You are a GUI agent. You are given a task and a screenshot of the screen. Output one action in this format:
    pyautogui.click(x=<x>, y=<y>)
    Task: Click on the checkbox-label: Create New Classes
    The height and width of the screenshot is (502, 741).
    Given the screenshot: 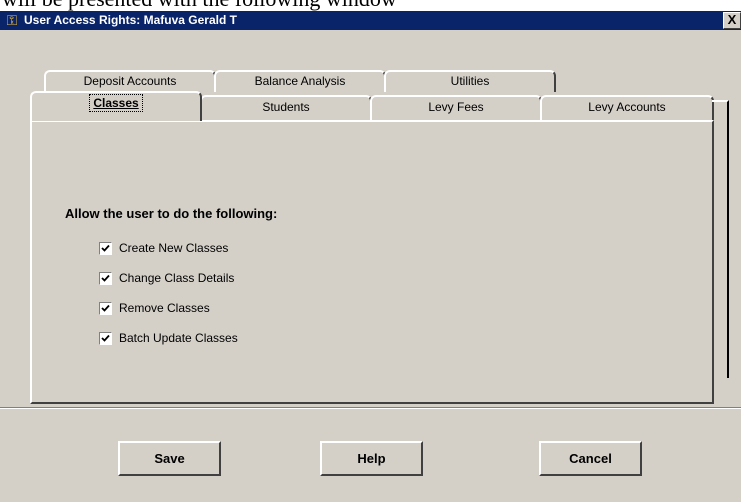 What is the action you would take?
    pyautogui.click(x=174, y=248)
    